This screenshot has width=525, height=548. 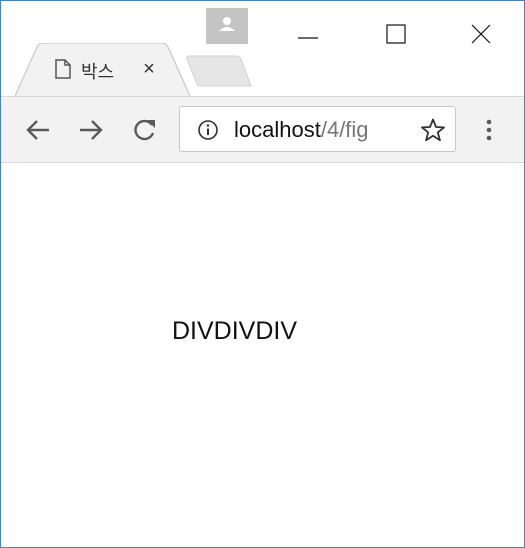 What do you see at coordinates (481, 38) in the screenshot?
I see `close-icon` at bounding box center [481, 38].